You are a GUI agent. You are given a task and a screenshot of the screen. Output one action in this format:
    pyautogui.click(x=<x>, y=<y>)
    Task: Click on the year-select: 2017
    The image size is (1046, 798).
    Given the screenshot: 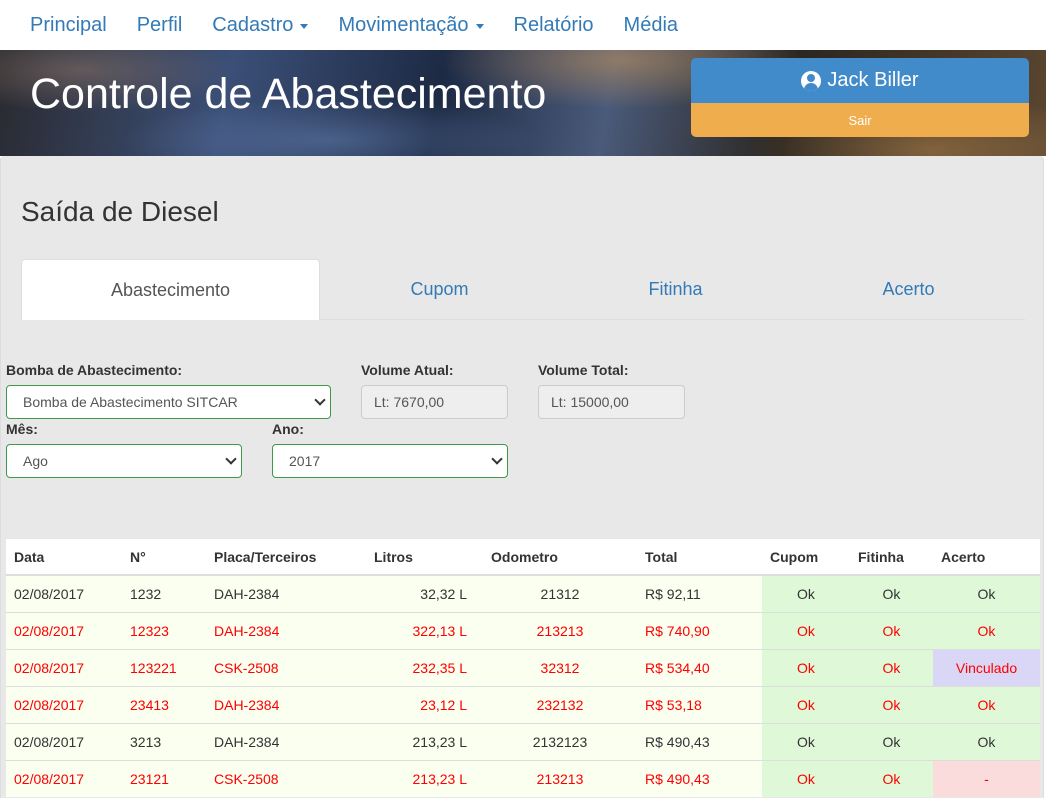 What is the action you would take?
    pyautogui.click(x=390, y=461)
    